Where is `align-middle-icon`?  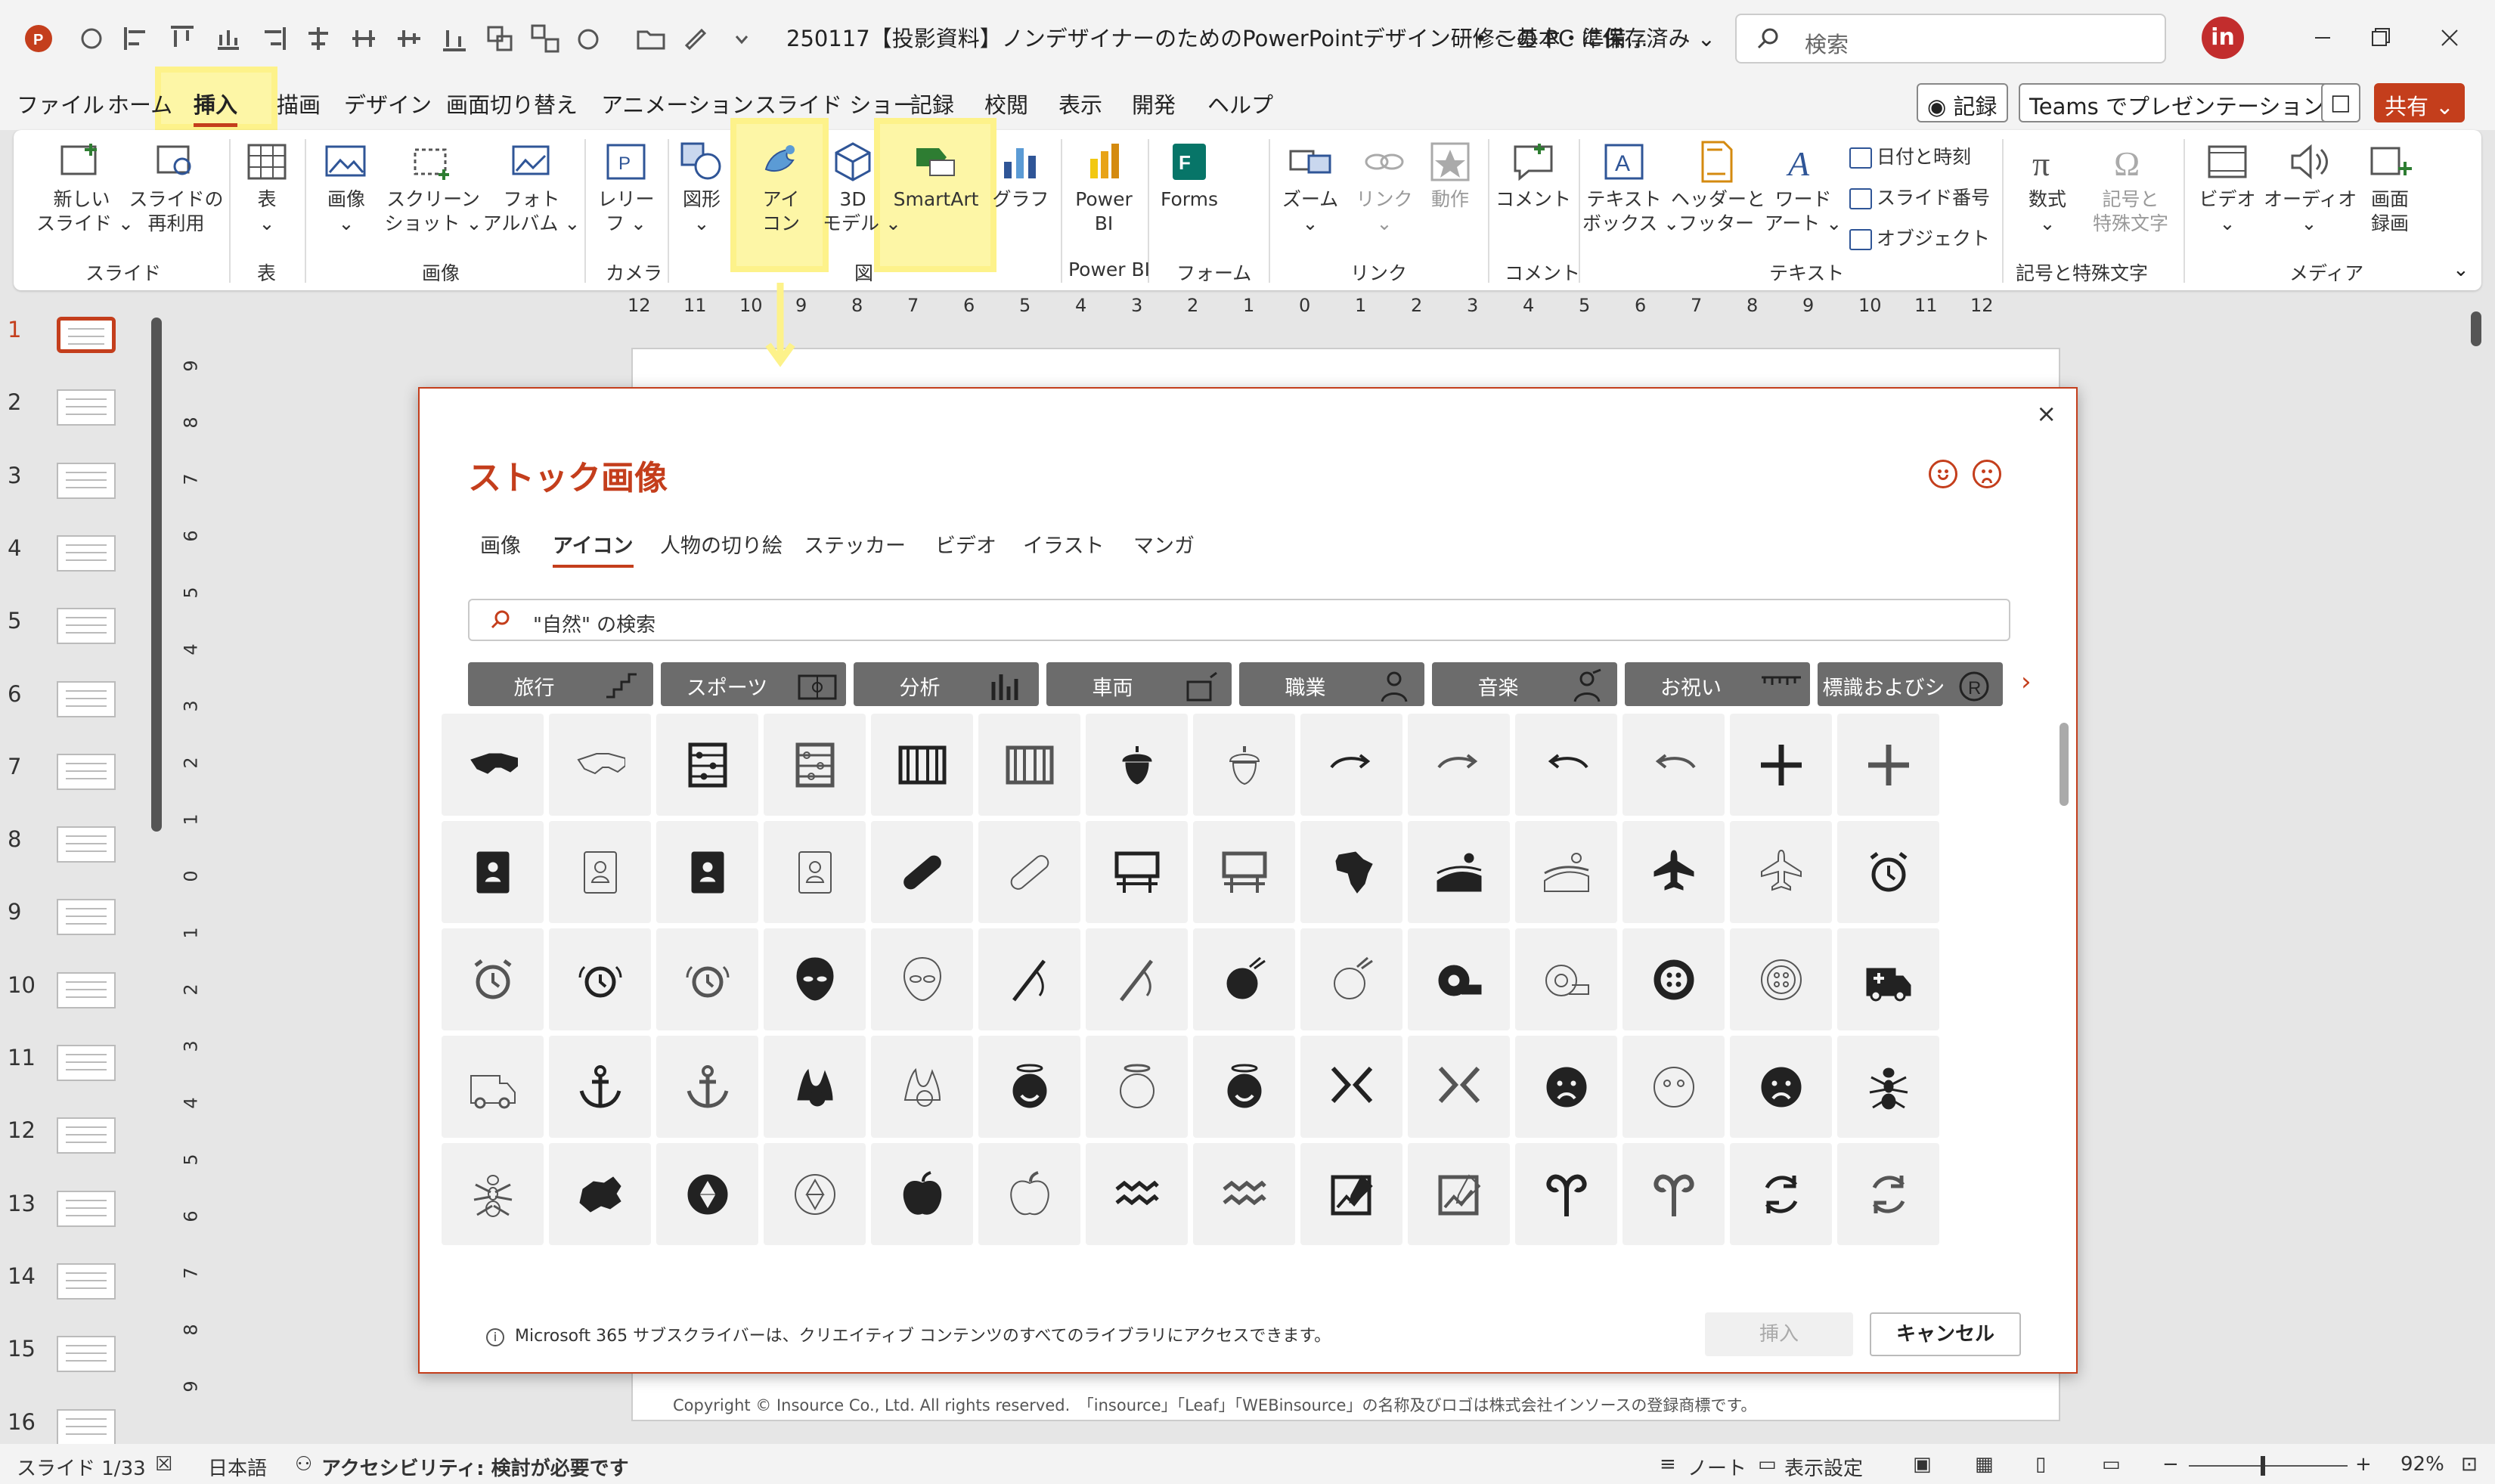 align-middle-icon is located at coordinates (409, 38).